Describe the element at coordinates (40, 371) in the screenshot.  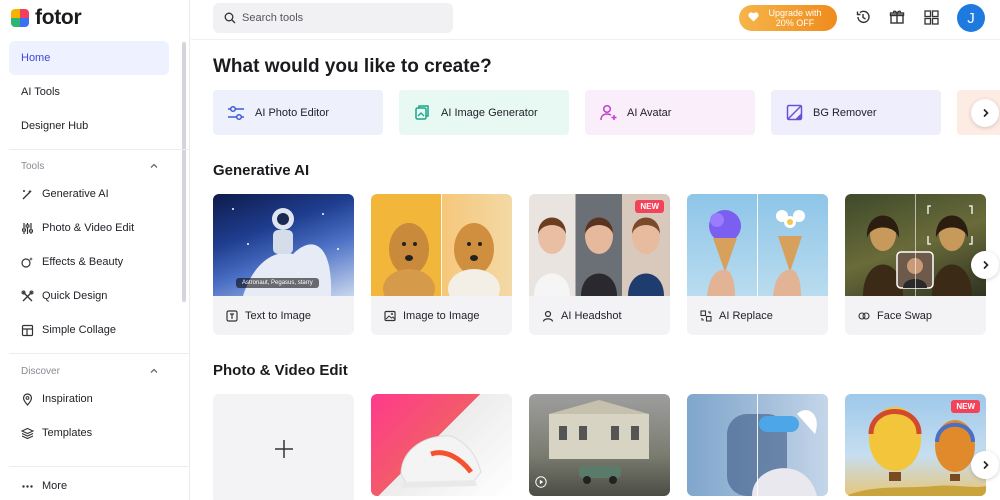
I see `discover-section-title: Discover` at that location.